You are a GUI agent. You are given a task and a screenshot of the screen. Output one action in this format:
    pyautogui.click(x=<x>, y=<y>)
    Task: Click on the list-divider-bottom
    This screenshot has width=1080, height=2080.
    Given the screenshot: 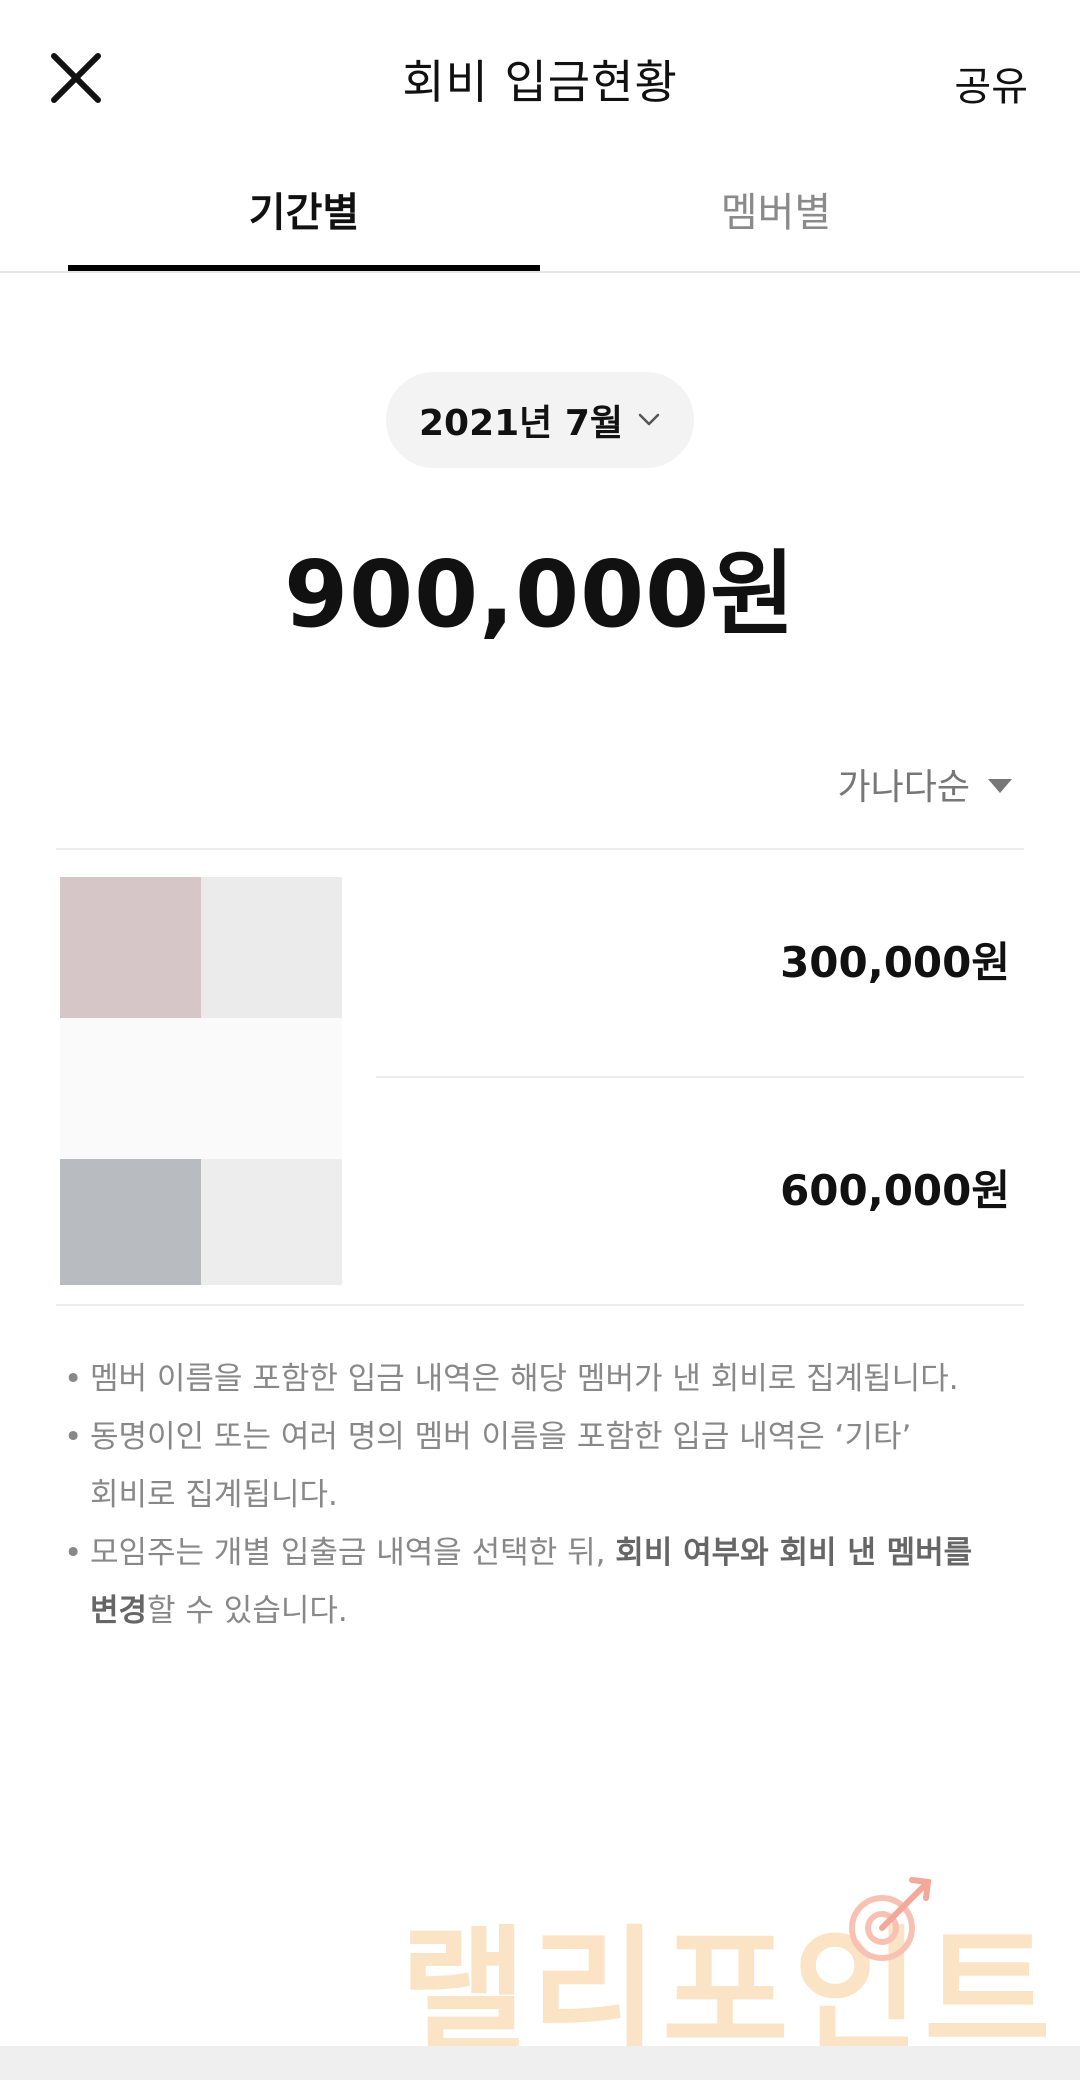 What is the action you would take?
    pyautogui.click(x=540, y=1305)
    